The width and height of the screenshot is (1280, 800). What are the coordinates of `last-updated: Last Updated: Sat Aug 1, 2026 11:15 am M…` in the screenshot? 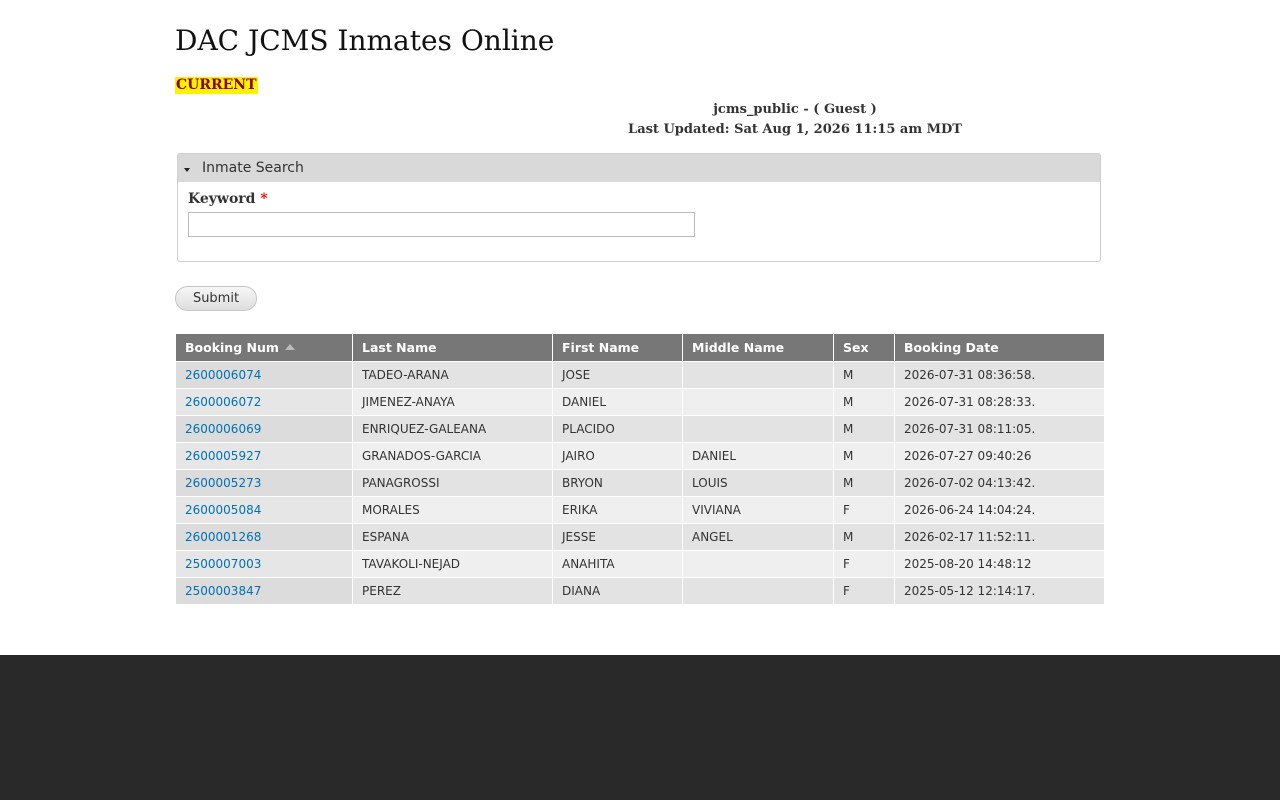 It's located at (795, 129).